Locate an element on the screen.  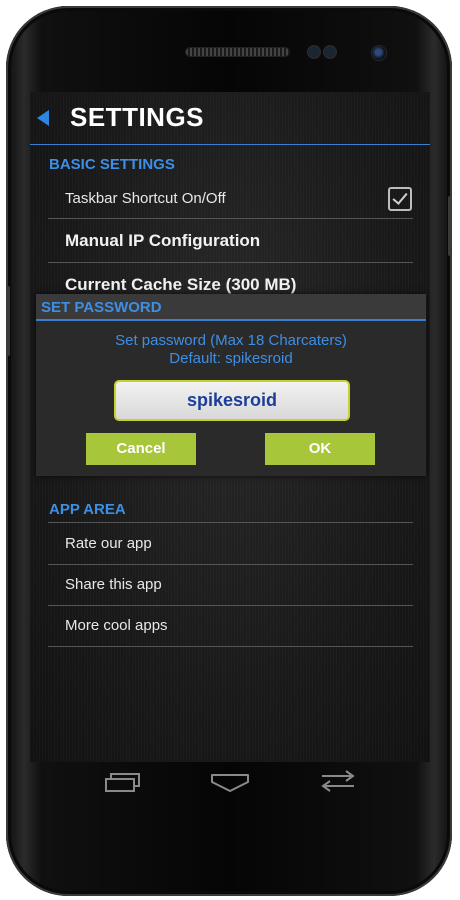
back-icon is located at coordinates (338, 782).